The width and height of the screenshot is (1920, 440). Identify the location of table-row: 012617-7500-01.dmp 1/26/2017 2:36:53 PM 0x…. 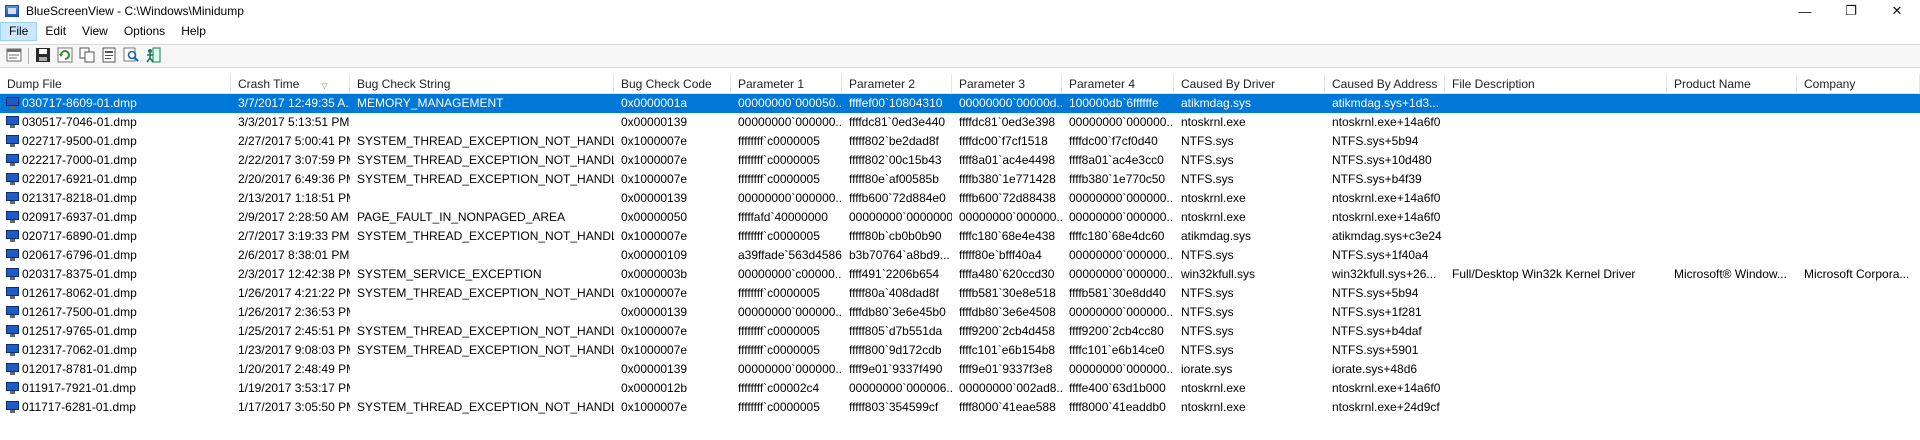
(960, 312).